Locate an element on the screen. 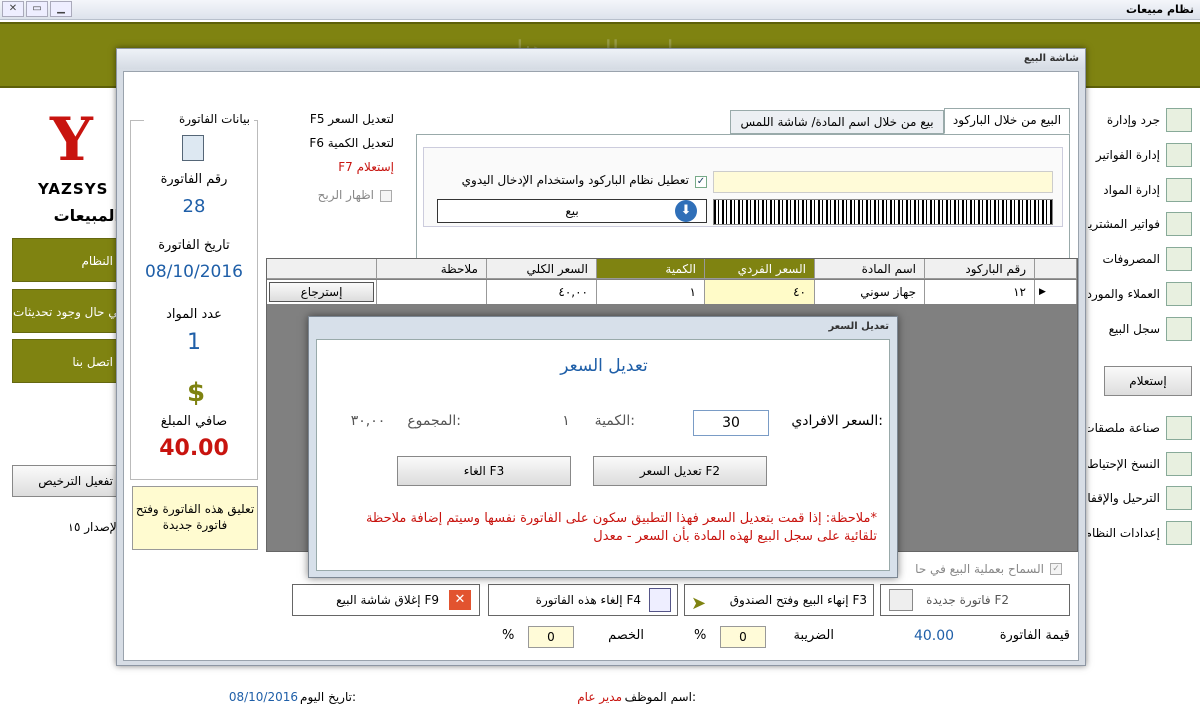 Image resolution: width=1200 pixels, height=715 pixels. unit-price-input: 30 is located at coordinates (731, 423).